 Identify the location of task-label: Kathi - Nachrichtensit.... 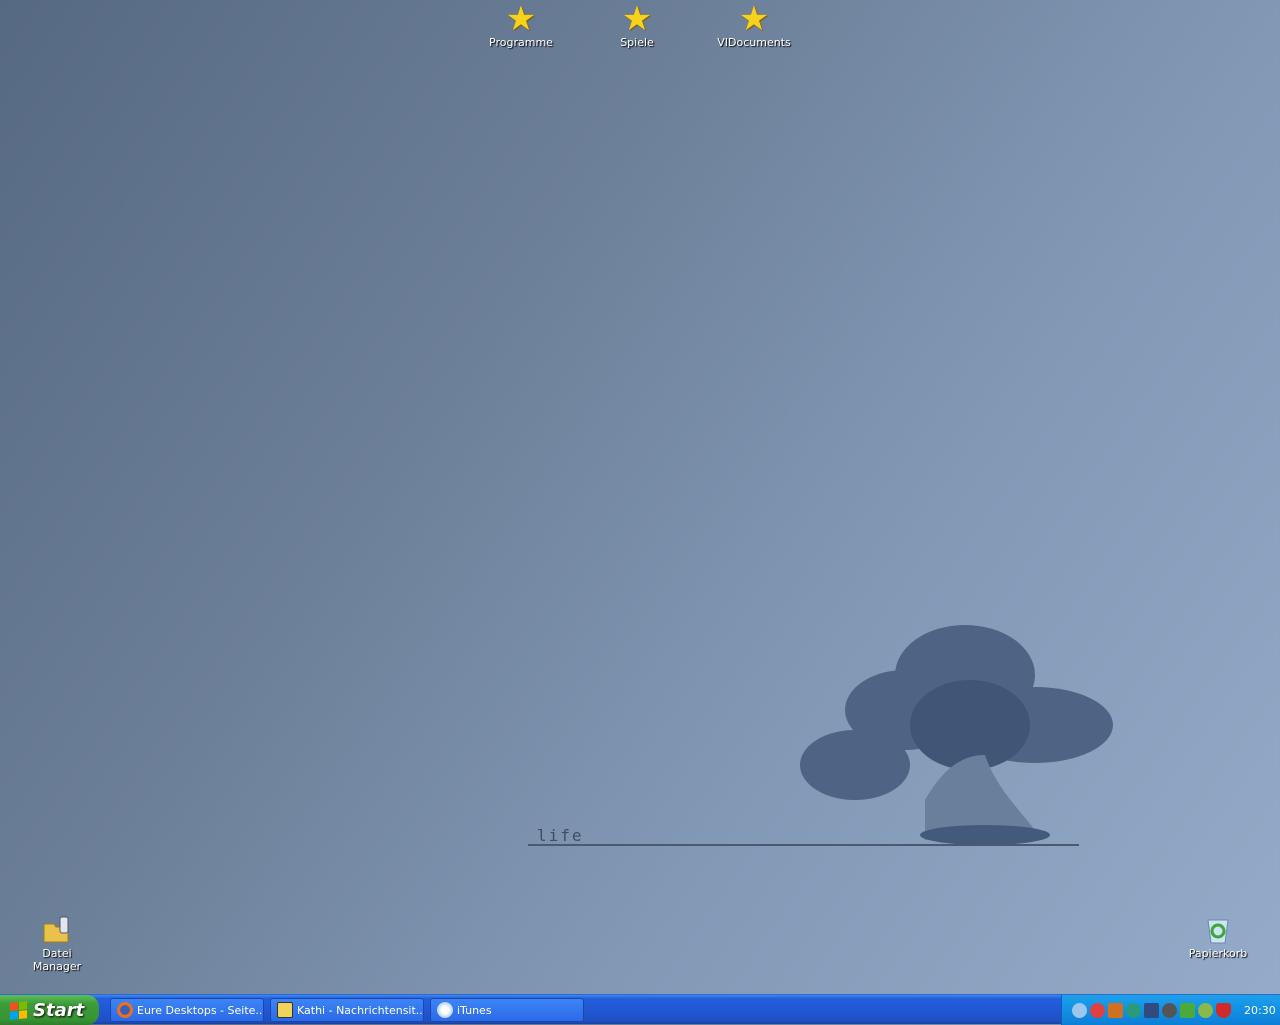
(360, 1010).